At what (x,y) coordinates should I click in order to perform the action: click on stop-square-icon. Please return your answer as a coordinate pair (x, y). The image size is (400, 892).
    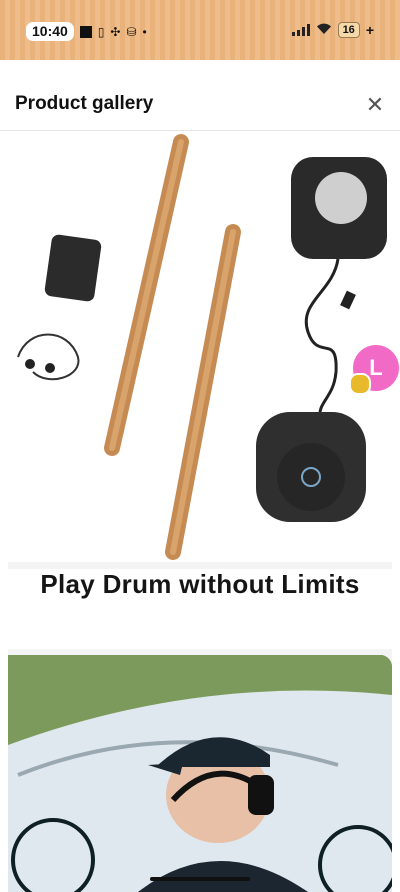
    Looking at the image, I should click on (85, 31).